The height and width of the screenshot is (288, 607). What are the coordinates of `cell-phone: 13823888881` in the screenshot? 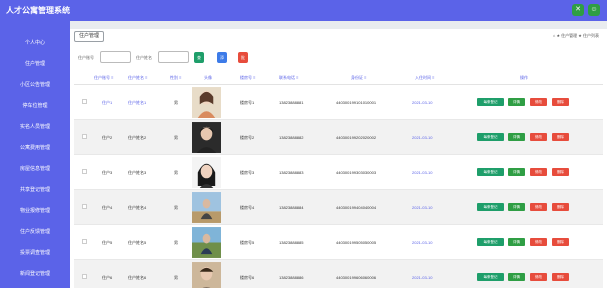 It's located at (291, 102).